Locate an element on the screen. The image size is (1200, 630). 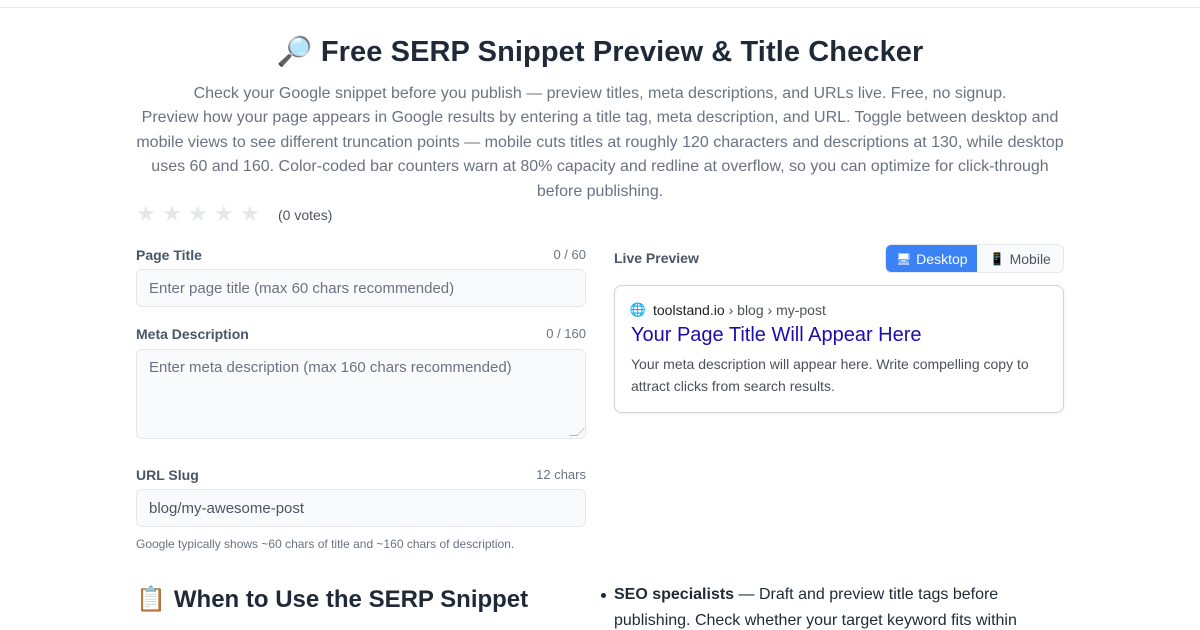
url-slug-value: blog/my-awesome-post is located at coordinates (227, 508).